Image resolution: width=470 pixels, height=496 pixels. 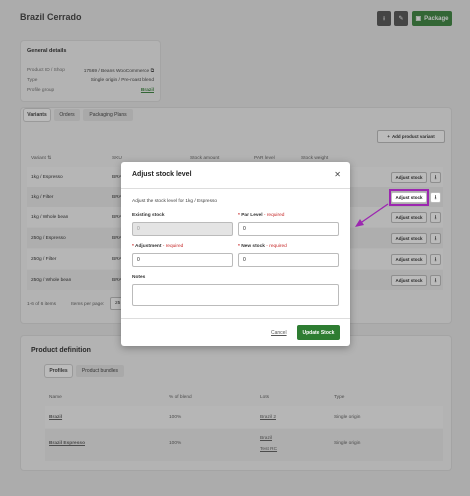 I want to click on notes-label: Notes, so click(x=139, y=277).